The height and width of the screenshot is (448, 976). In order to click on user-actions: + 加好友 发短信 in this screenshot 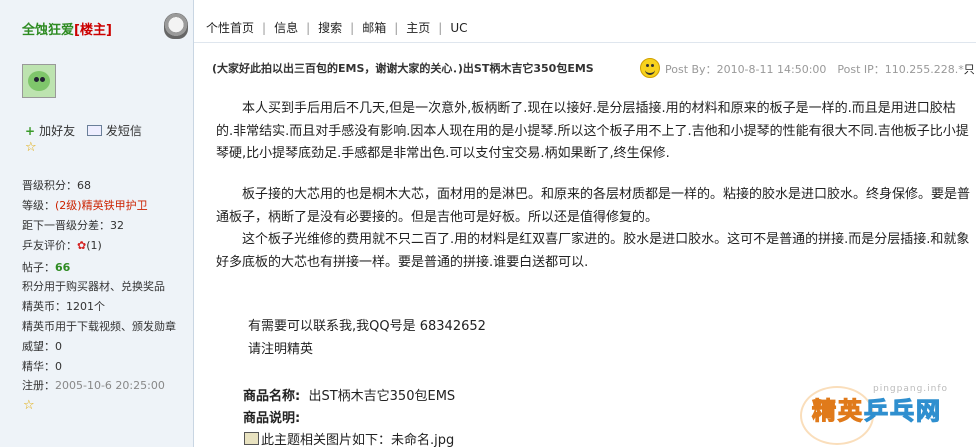, I will do `click(87, 130)`.